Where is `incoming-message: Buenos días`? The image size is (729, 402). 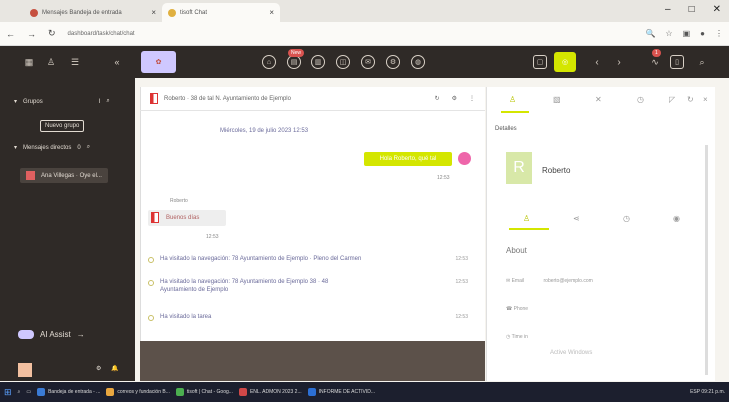
incoming-message: Buenos días is located at coordinates (187, 218).